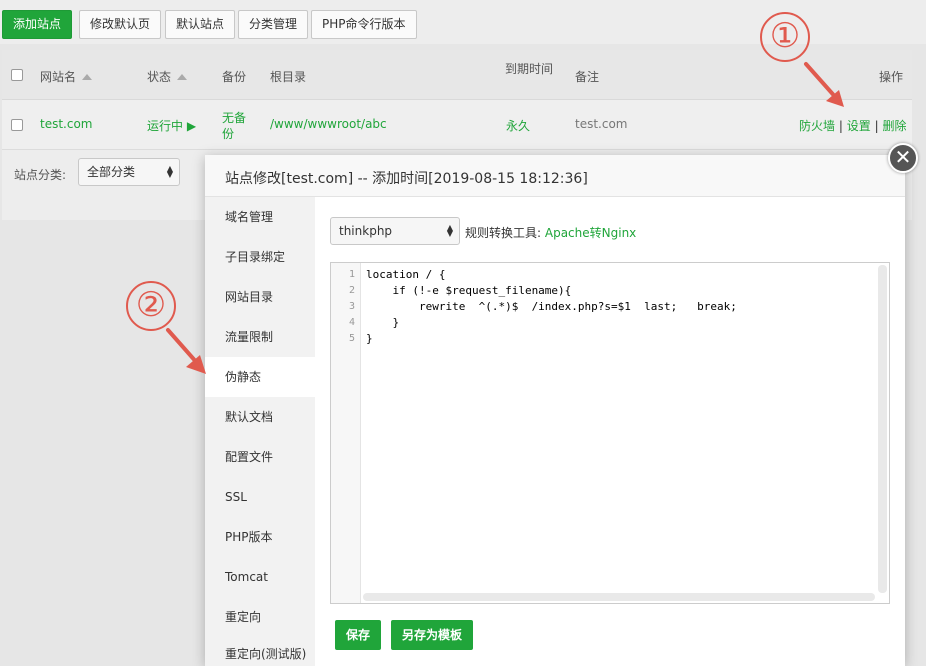 This screenshot has width=926, height=666. Describe the element at coordinates (260, 457) in the screenshot. I see `menu-item-config: 配置文件` at that location.